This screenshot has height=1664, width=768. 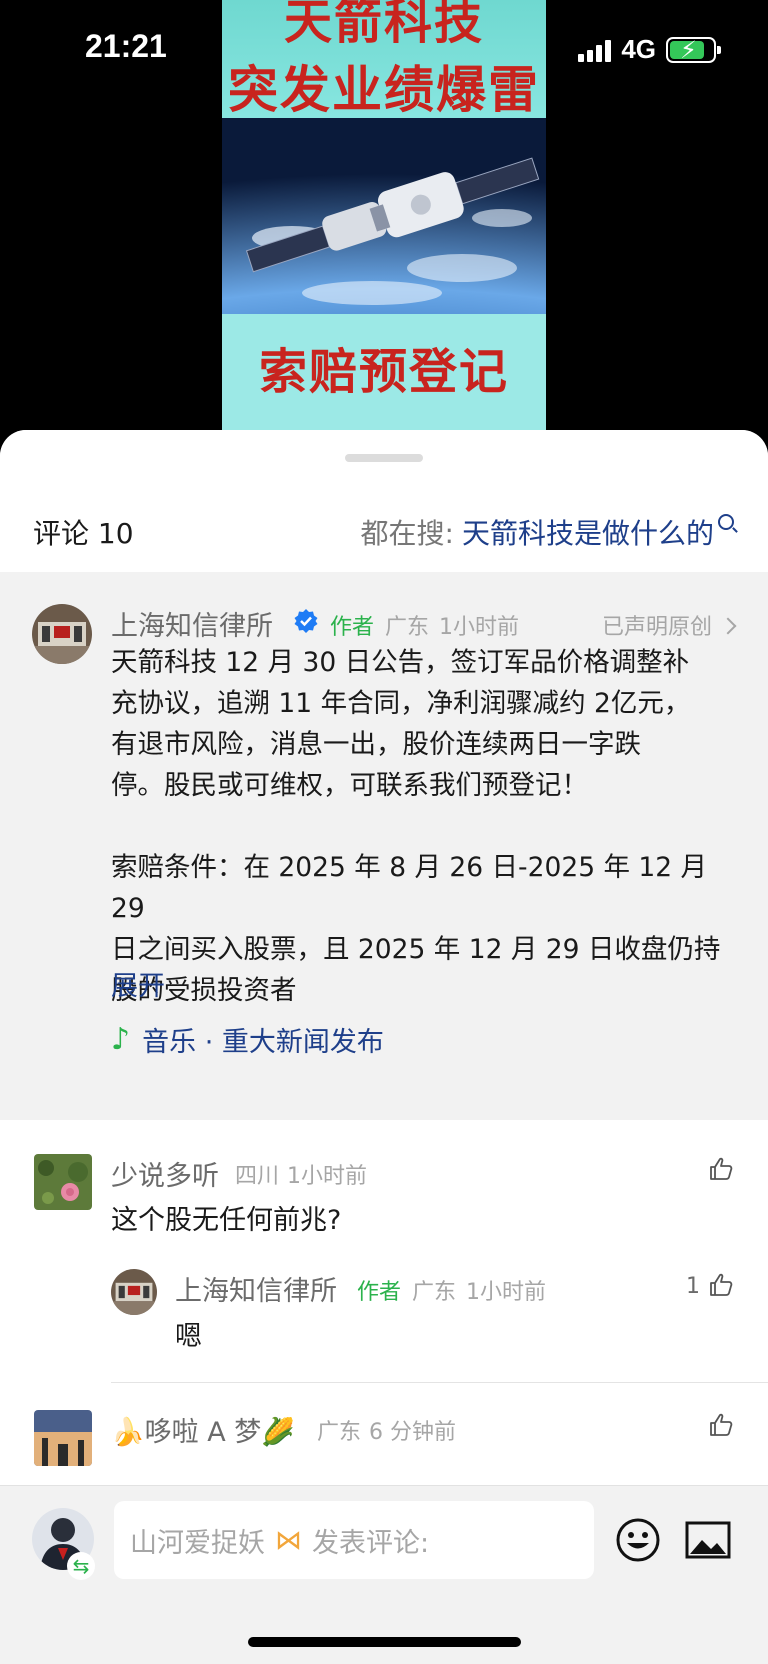 What do you see at coordinates (203, 1429) in the screenshot?
I see `commenter-name: 🍌哆啦 A 梦🌽` at bounding box center [203, 1429].